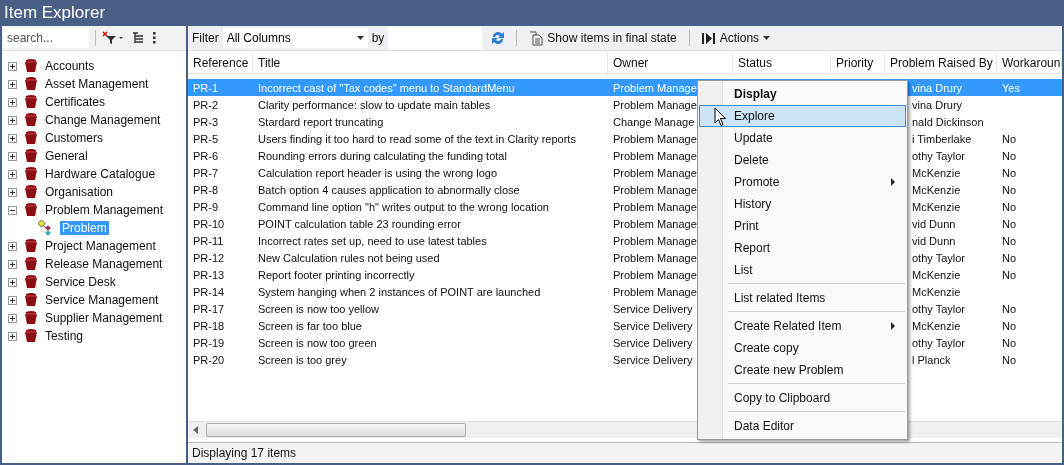  What do you see at coordinates (79, 192) in the screenshot?
I see `tree-item: Organisation` at bounding box center [79, 192].